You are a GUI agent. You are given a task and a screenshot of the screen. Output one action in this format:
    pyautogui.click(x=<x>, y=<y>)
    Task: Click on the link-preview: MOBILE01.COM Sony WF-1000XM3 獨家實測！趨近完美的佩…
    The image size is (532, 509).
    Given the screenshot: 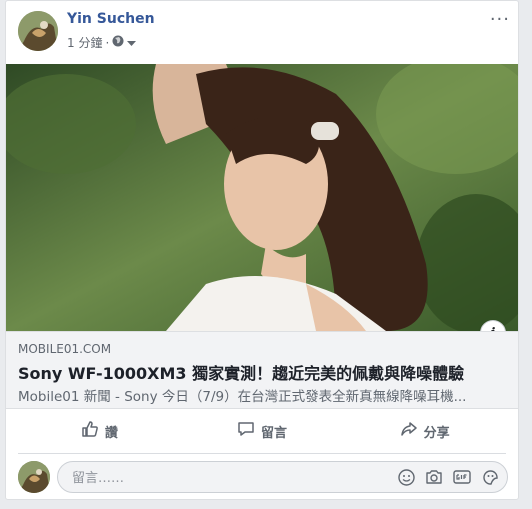 What is the action you would take?
    pyautogui.click(x=262, y=370)
    